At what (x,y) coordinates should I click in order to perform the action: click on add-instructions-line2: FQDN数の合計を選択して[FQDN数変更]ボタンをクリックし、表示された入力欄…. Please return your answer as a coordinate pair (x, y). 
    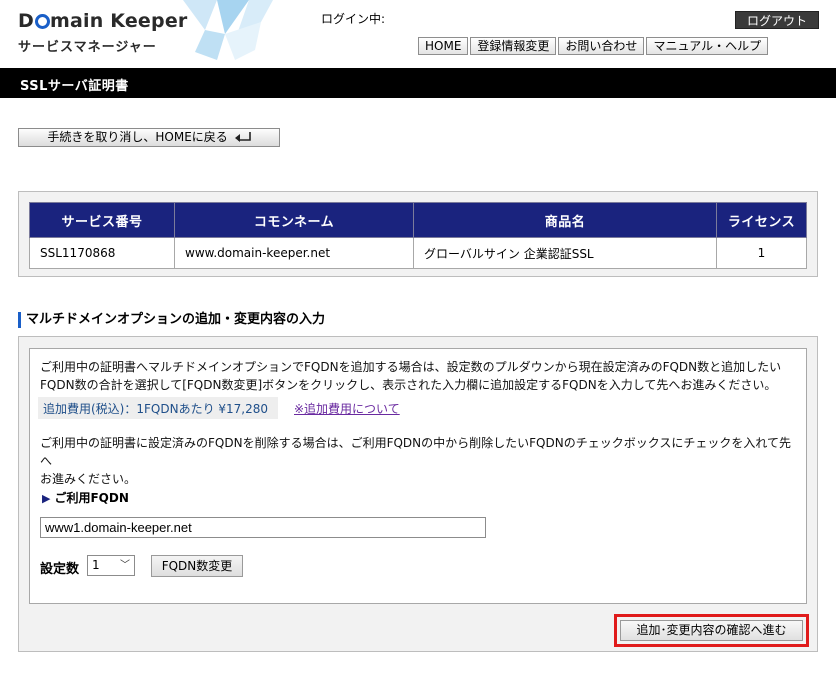
    Looking at the image, I should click on (408, 385).